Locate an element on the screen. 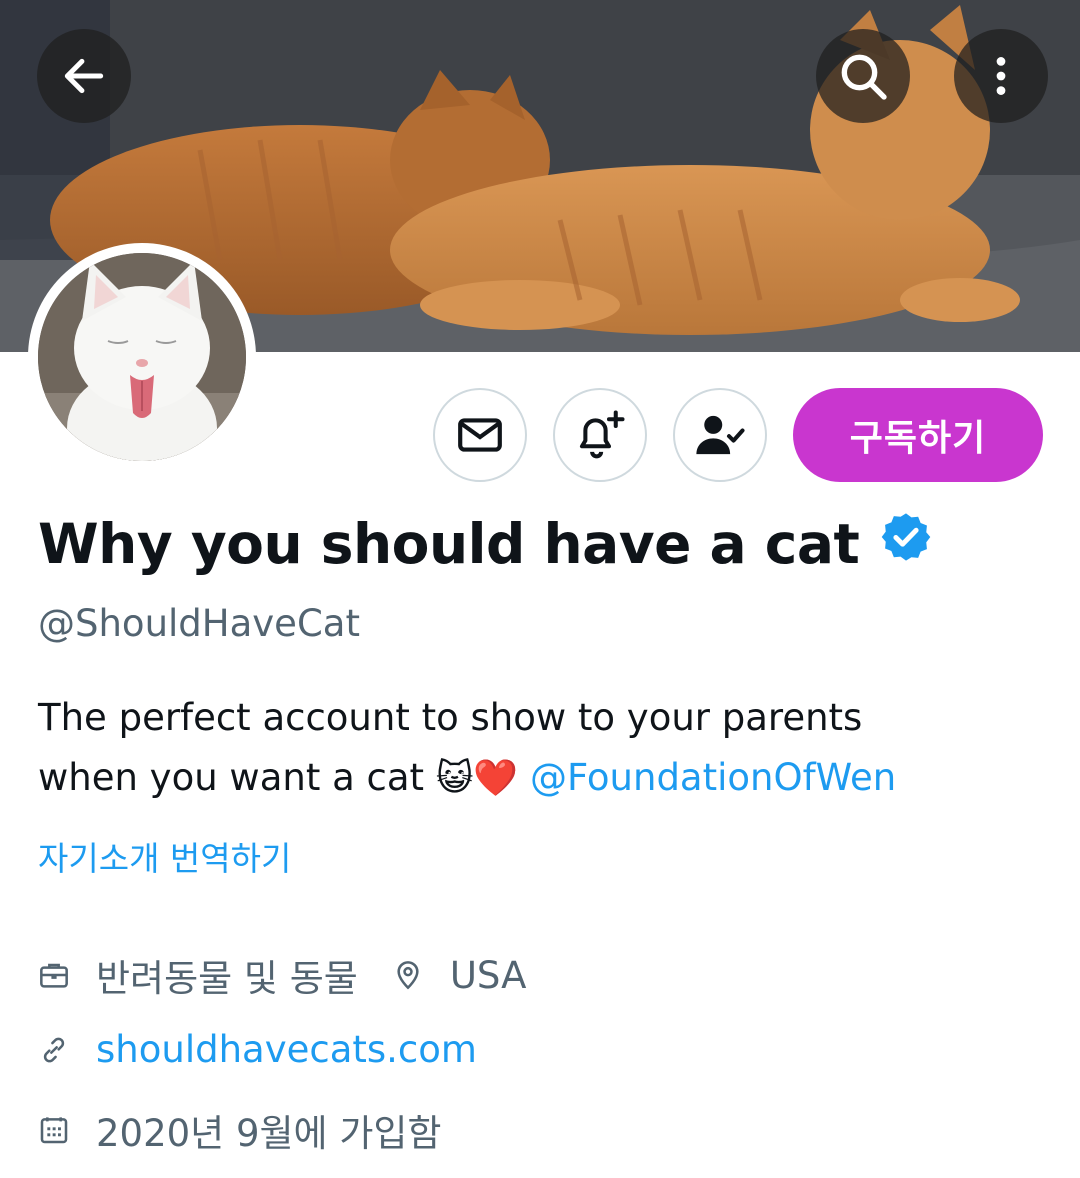 This screenshot has width=1080, height=1178. more-vertical-icon is located at coordinates (1001, 76).